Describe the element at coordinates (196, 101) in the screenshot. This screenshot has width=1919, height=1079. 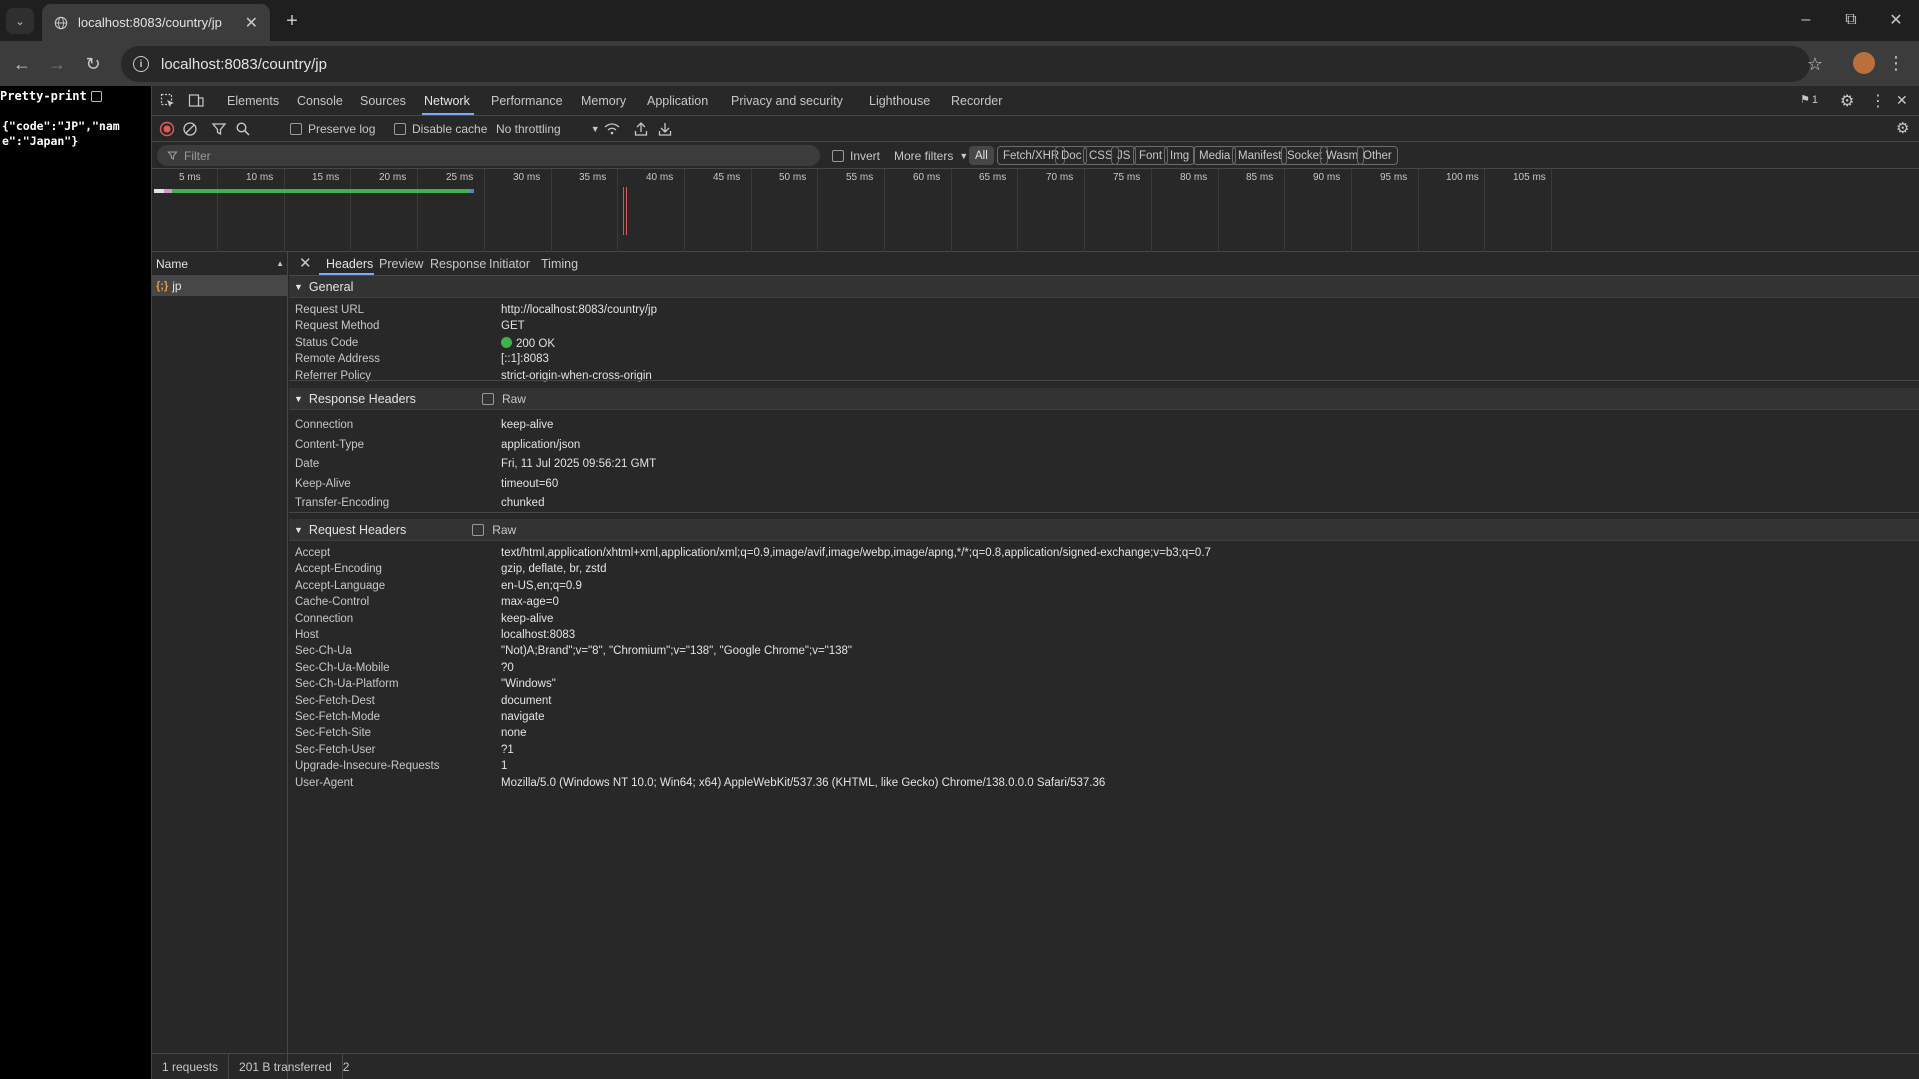
I see `device-toolbar-icon` at that location.